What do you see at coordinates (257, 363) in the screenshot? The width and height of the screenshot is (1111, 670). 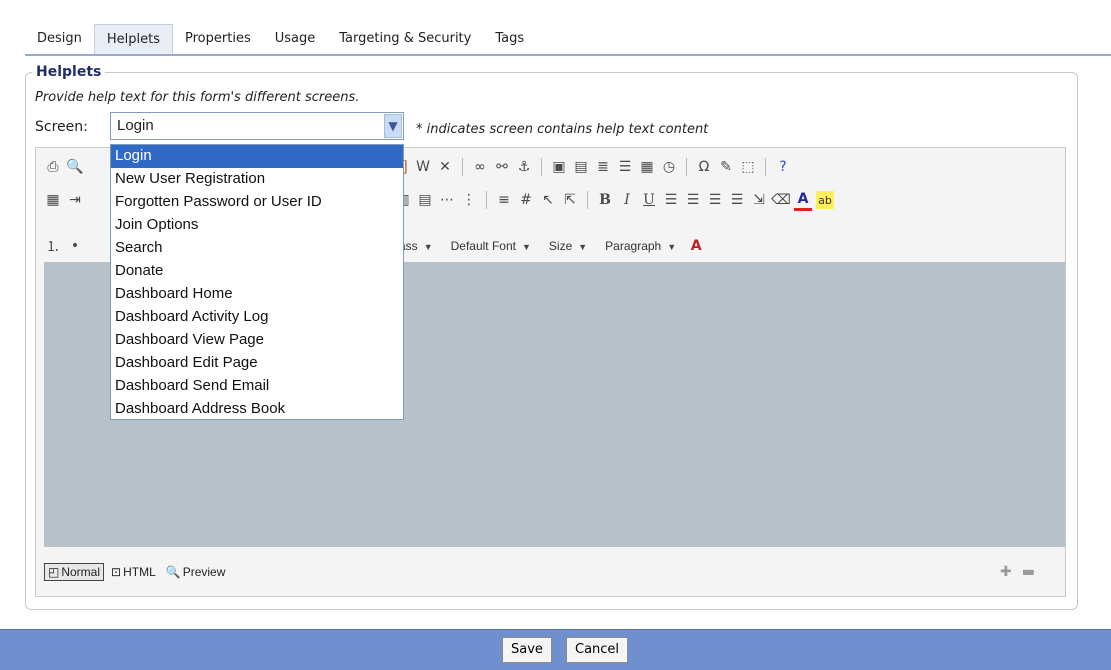 I see `screen-option-dashboard-edit-page: Dashboard Edit Page` at bounding box center [257, 363].